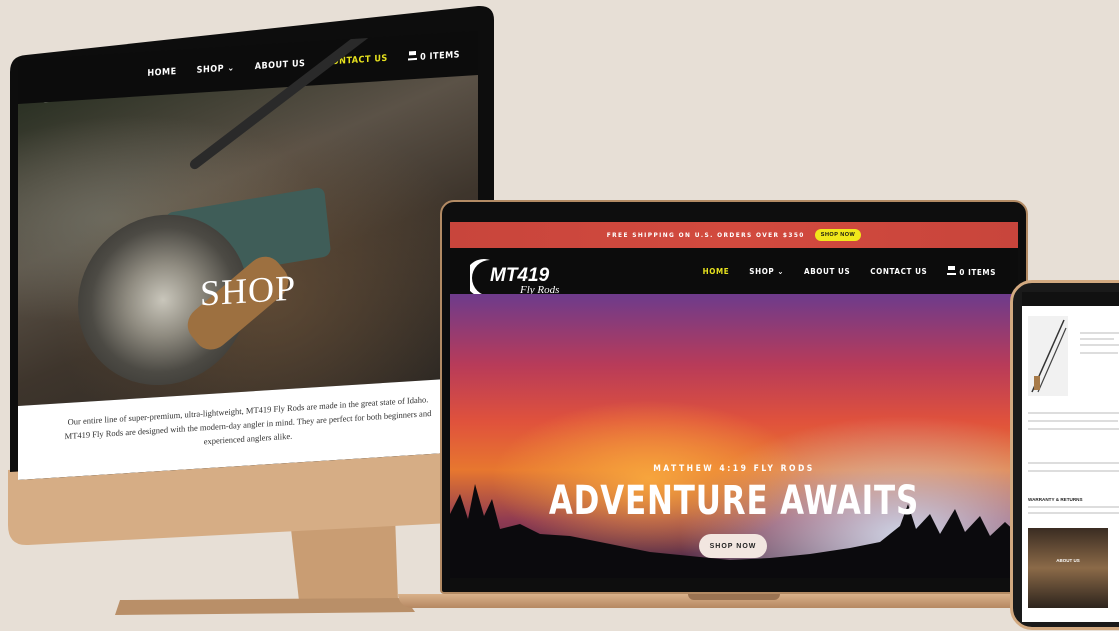  What do you see at coordinates (1070, 299) in the screenshot?
I see `phone-header` at bounding box center [1070, 299].